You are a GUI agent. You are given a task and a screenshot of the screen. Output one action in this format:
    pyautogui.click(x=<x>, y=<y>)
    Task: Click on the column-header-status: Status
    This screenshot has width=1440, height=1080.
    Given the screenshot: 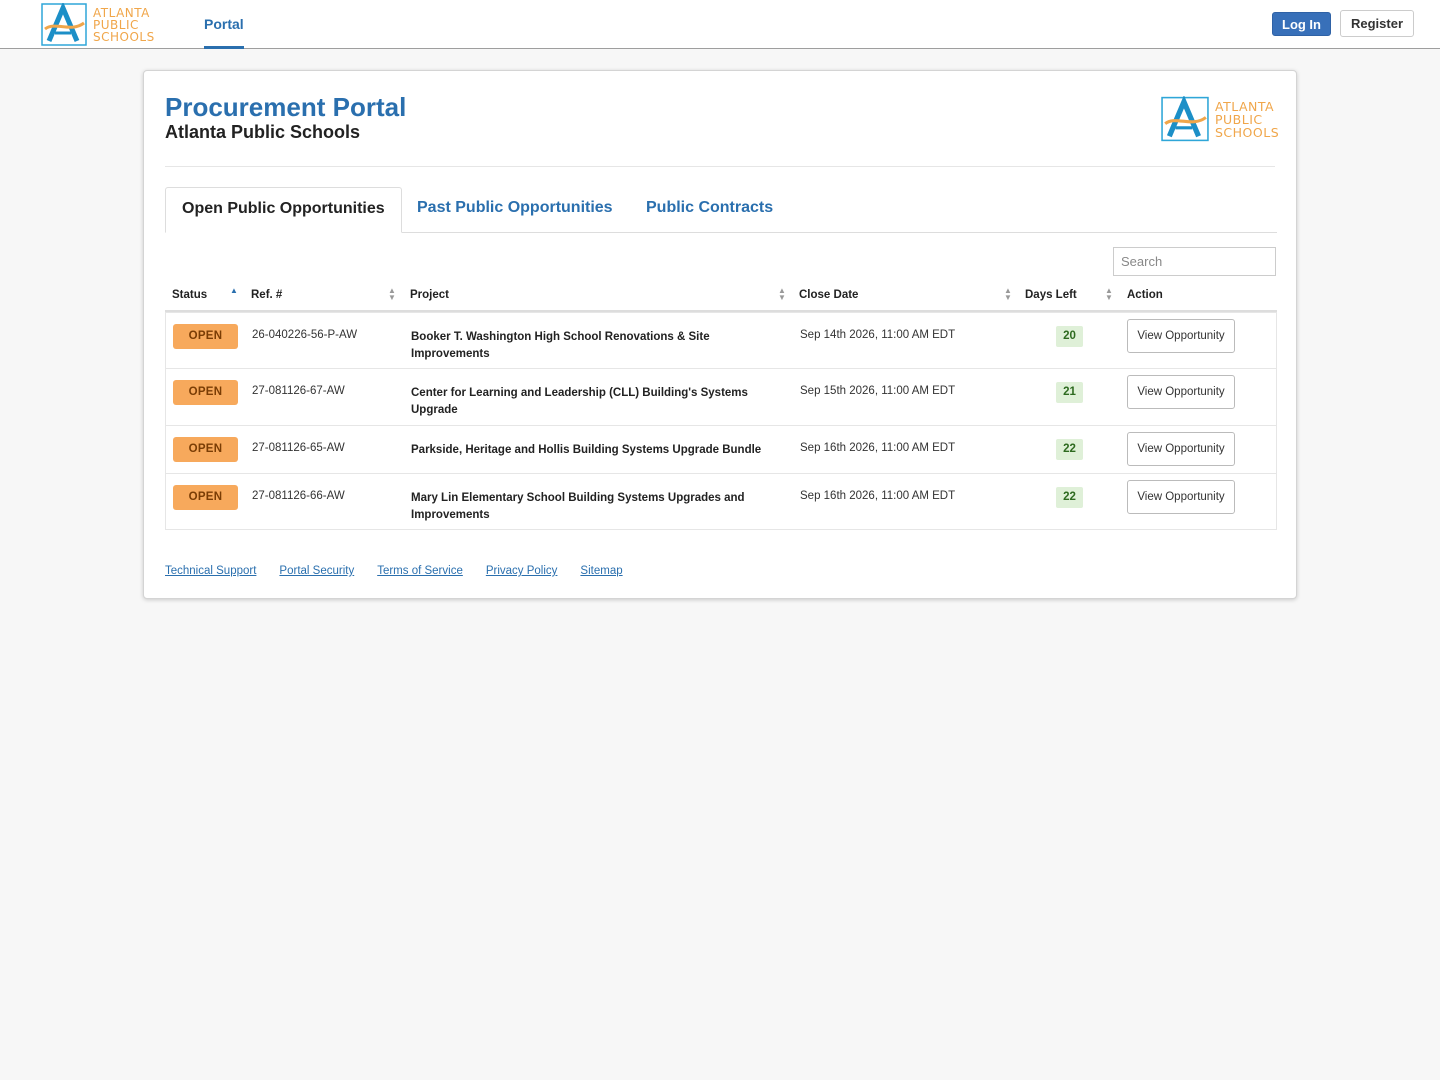 What is the action you would take?
    pyautogui.click(x=189, y=295)
    